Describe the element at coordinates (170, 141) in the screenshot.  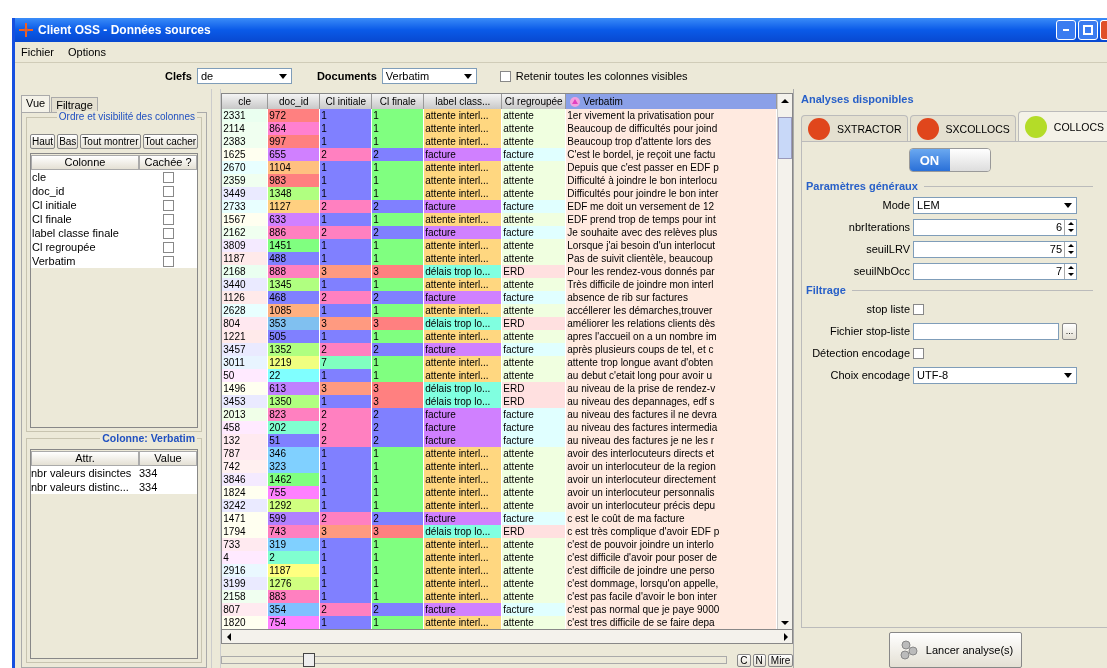
I see `toolbar-button: Tout cacher` at that location.